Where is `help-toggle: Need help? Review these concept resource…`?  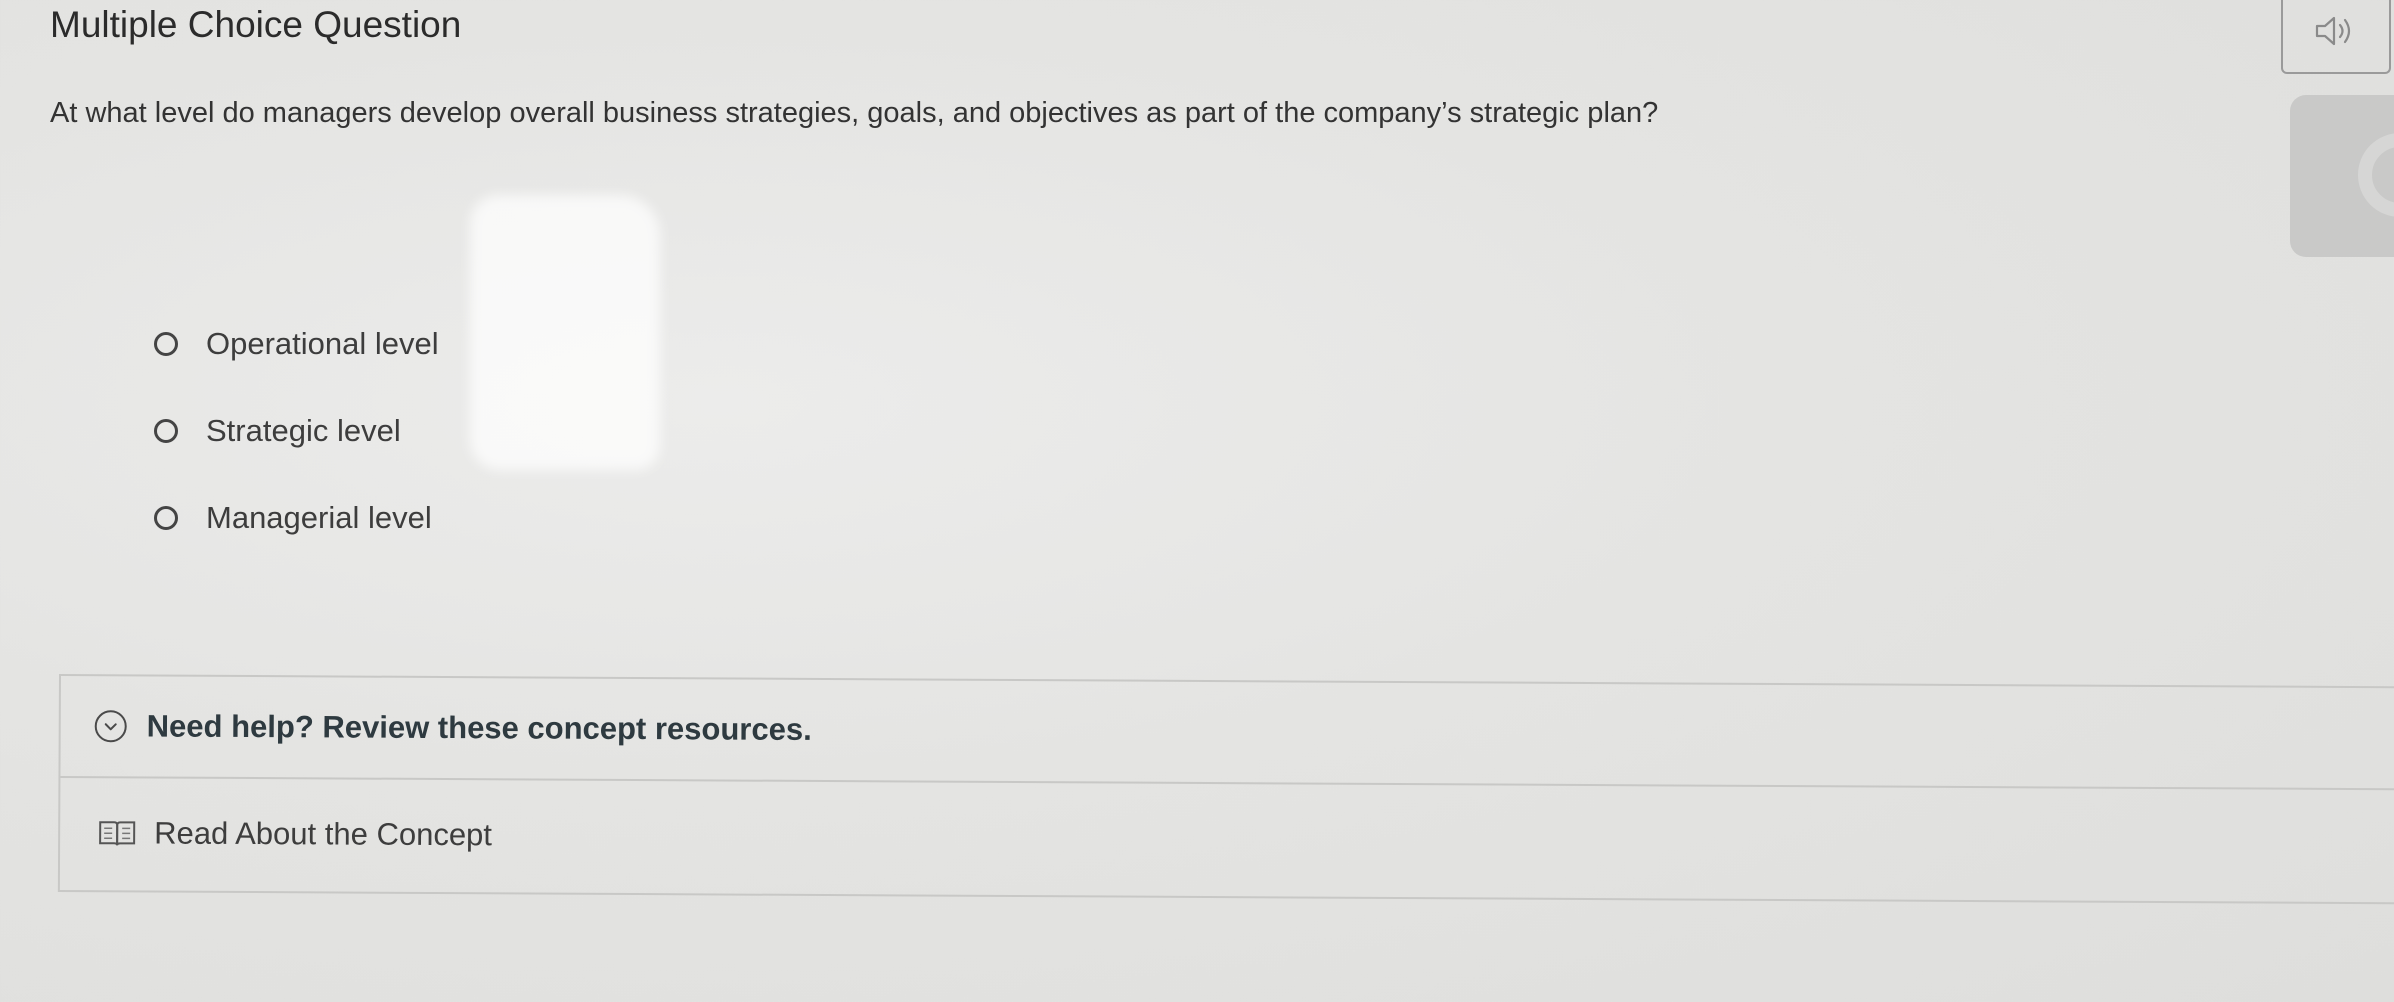 help-toggle: Need help? Review these concept resource… is located at coordinates (1227, 733).